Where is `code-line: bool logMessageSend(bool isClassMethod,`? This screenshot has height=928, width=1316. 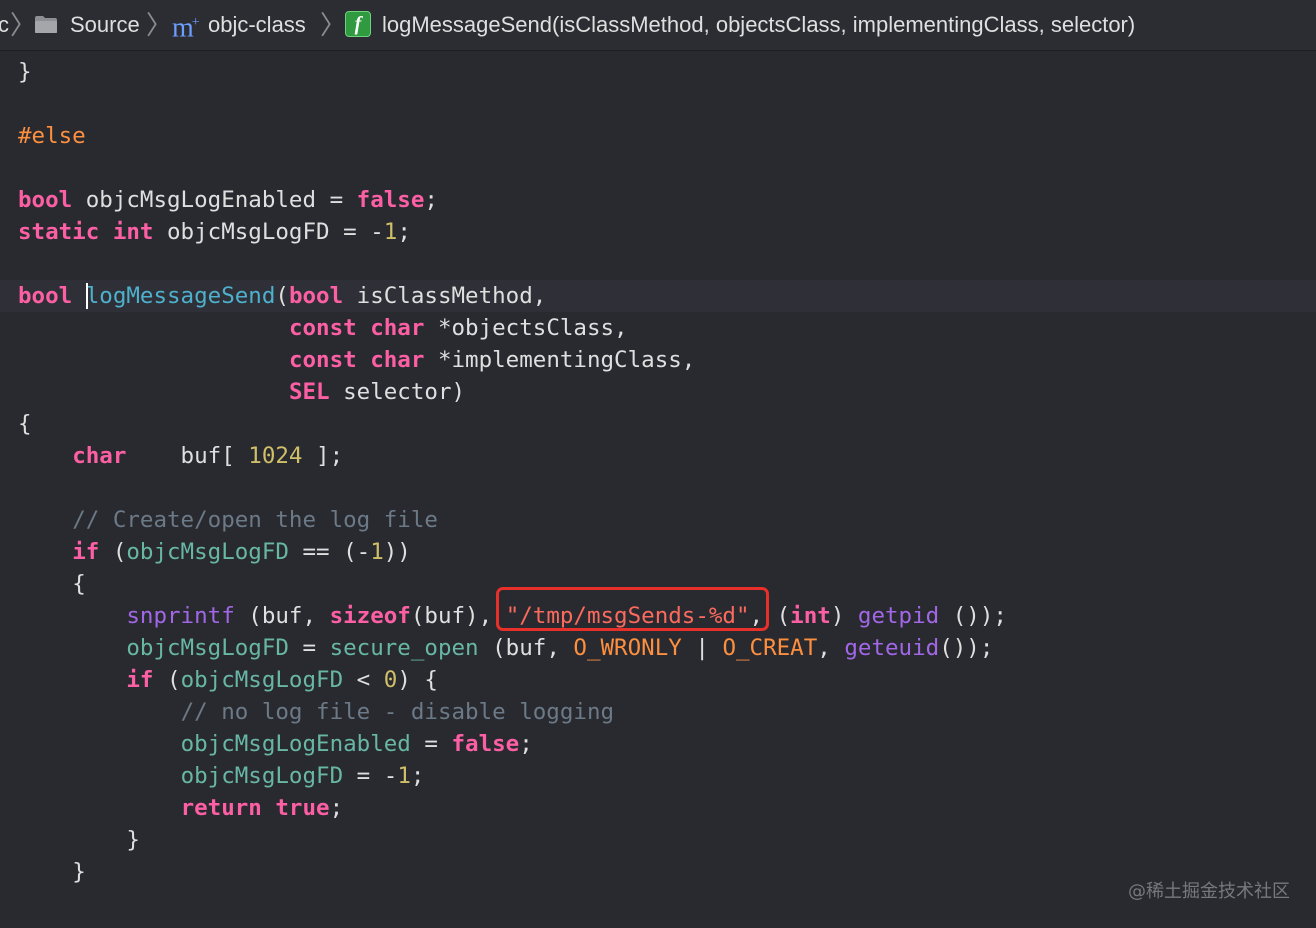
code-line: bool logMessageSend(bool isClassMethod, is located at coordinates (282, 296).